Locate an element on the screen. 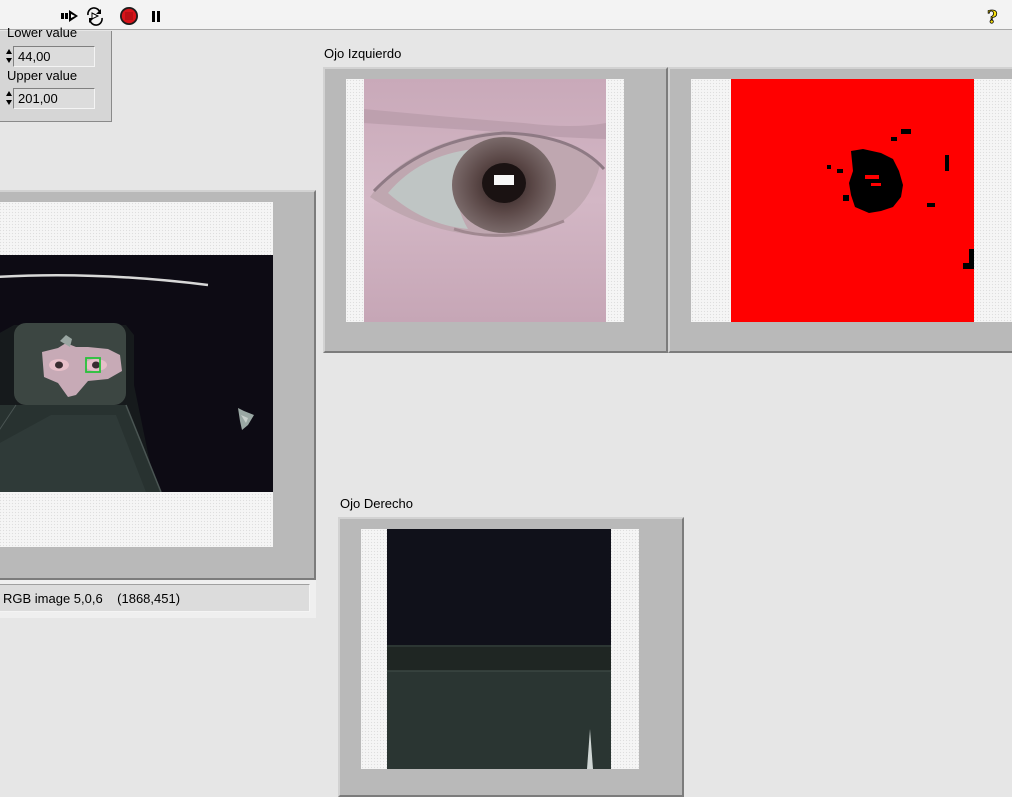 This screenshot has width=1012, height=797. abort-execution-icon is located at coordinates (129, 16).